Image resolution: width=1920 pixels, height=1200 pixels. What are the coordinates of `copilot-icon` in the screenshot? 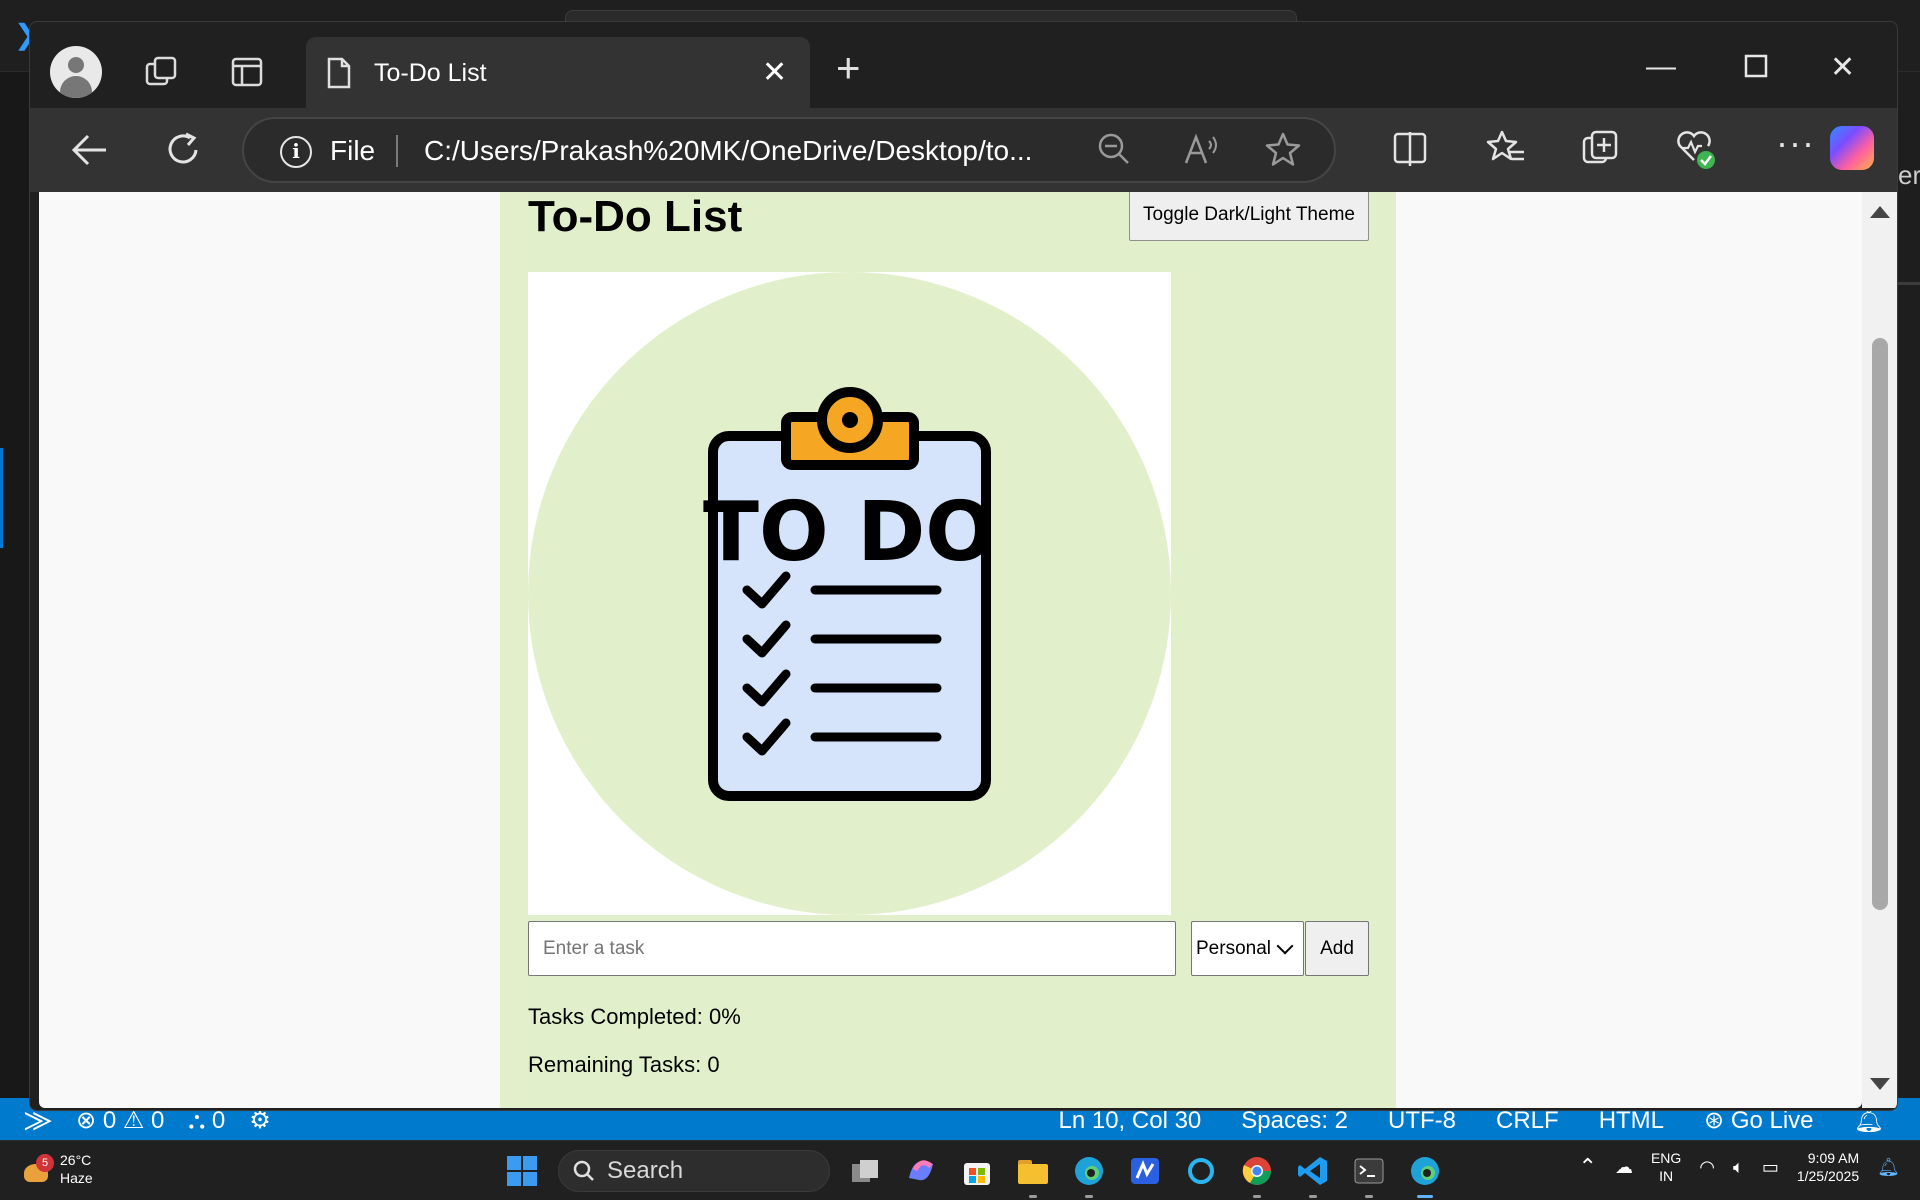 It's located at (1852, 148).